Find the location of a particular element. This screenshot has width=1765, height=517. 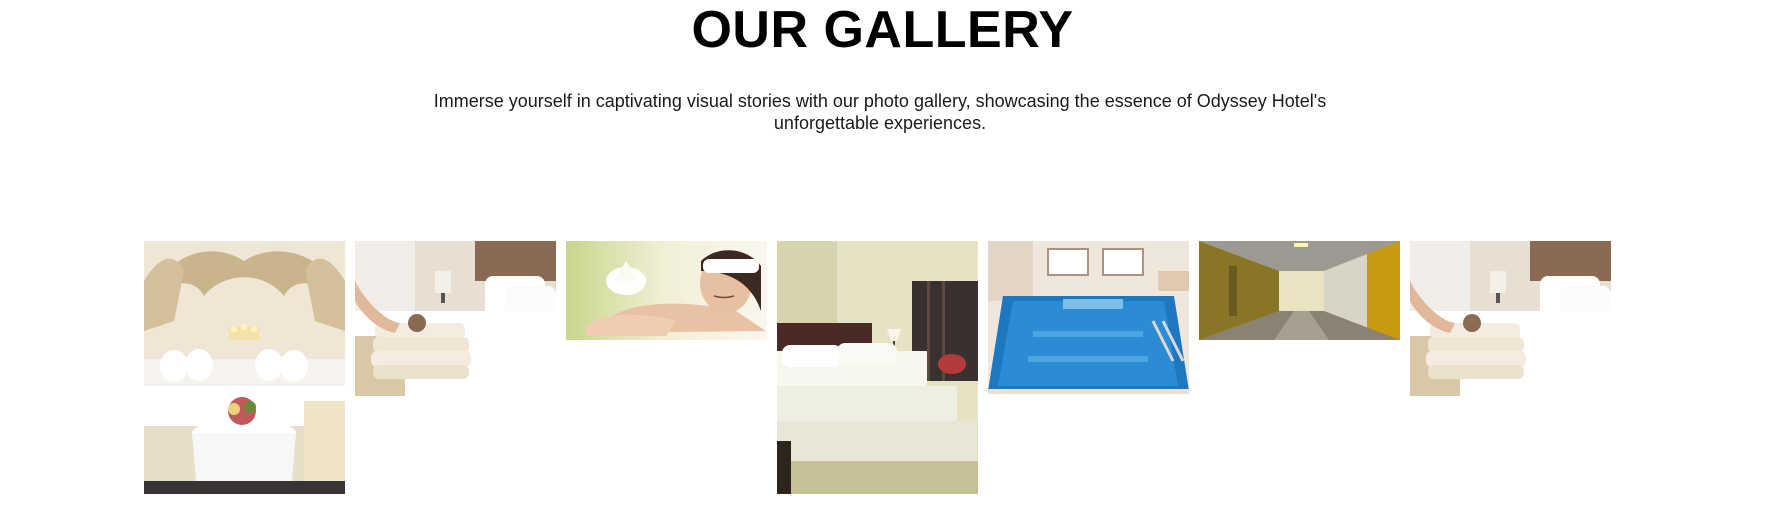

gallery-photo-bedroom is located at coordinates (877, 367).